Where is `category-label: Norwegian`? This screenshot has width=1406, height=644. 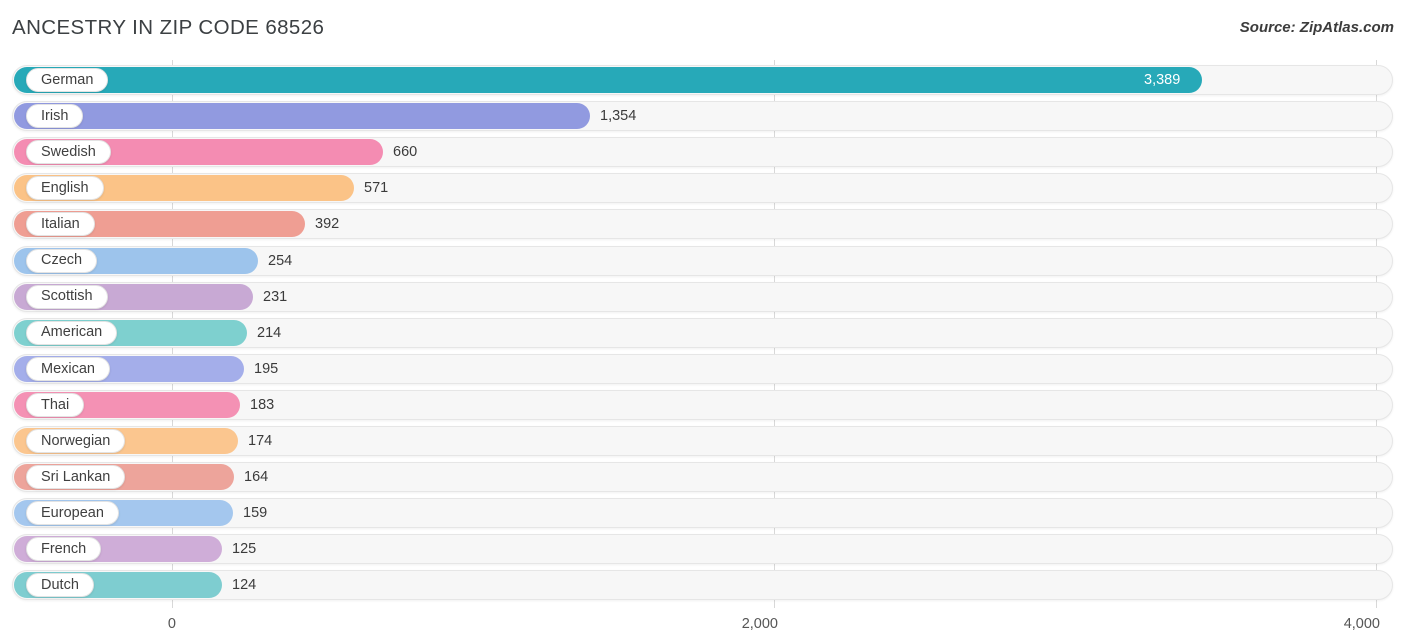
category-label: Norwegian is located at coordinates (76, 440).